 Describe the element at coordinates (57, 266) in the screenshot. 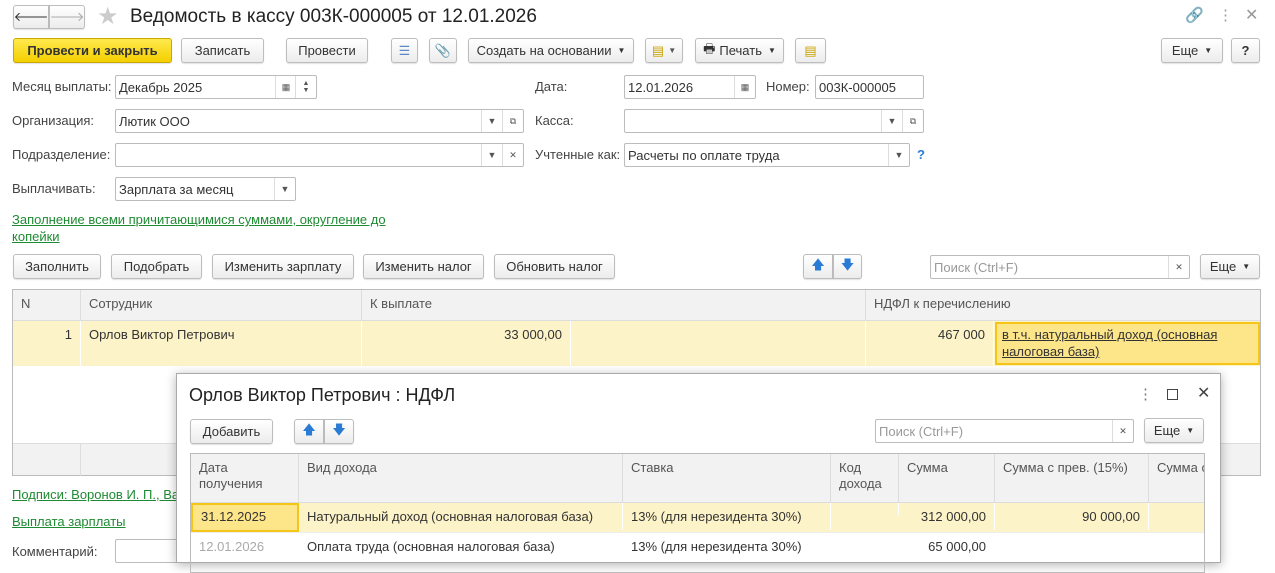

I see `fill-button: Заполнить` at that location.